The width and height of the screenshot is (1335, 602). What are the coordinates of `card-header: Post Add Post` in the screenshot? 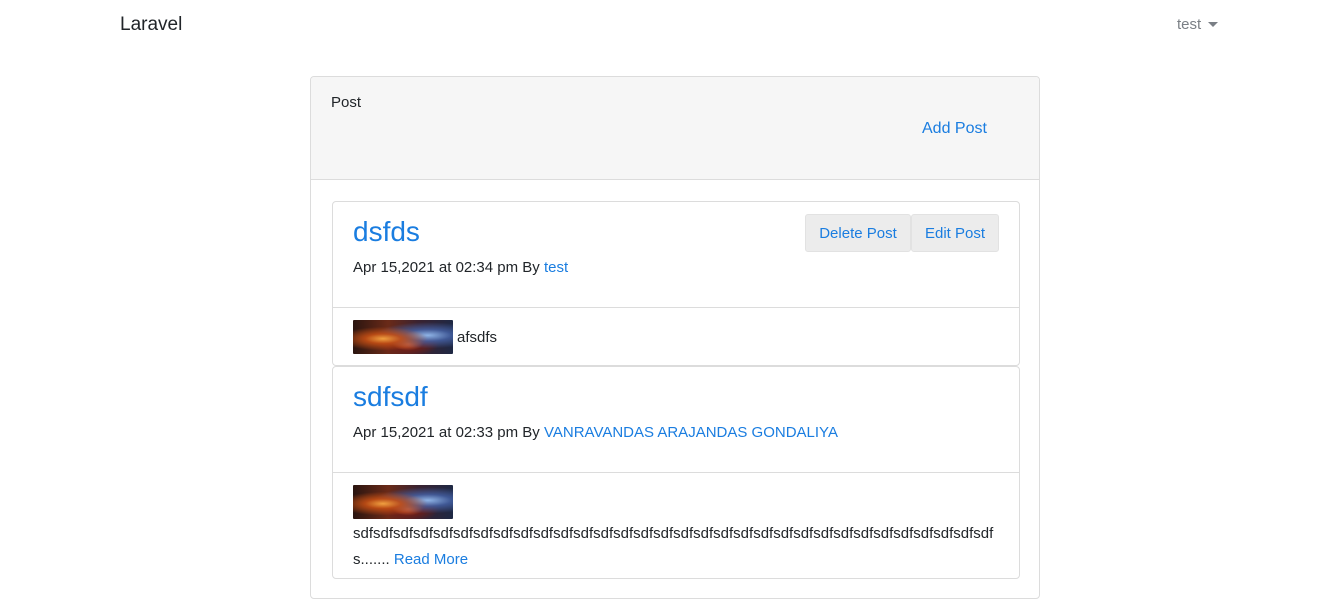 It's located at (675, 128).